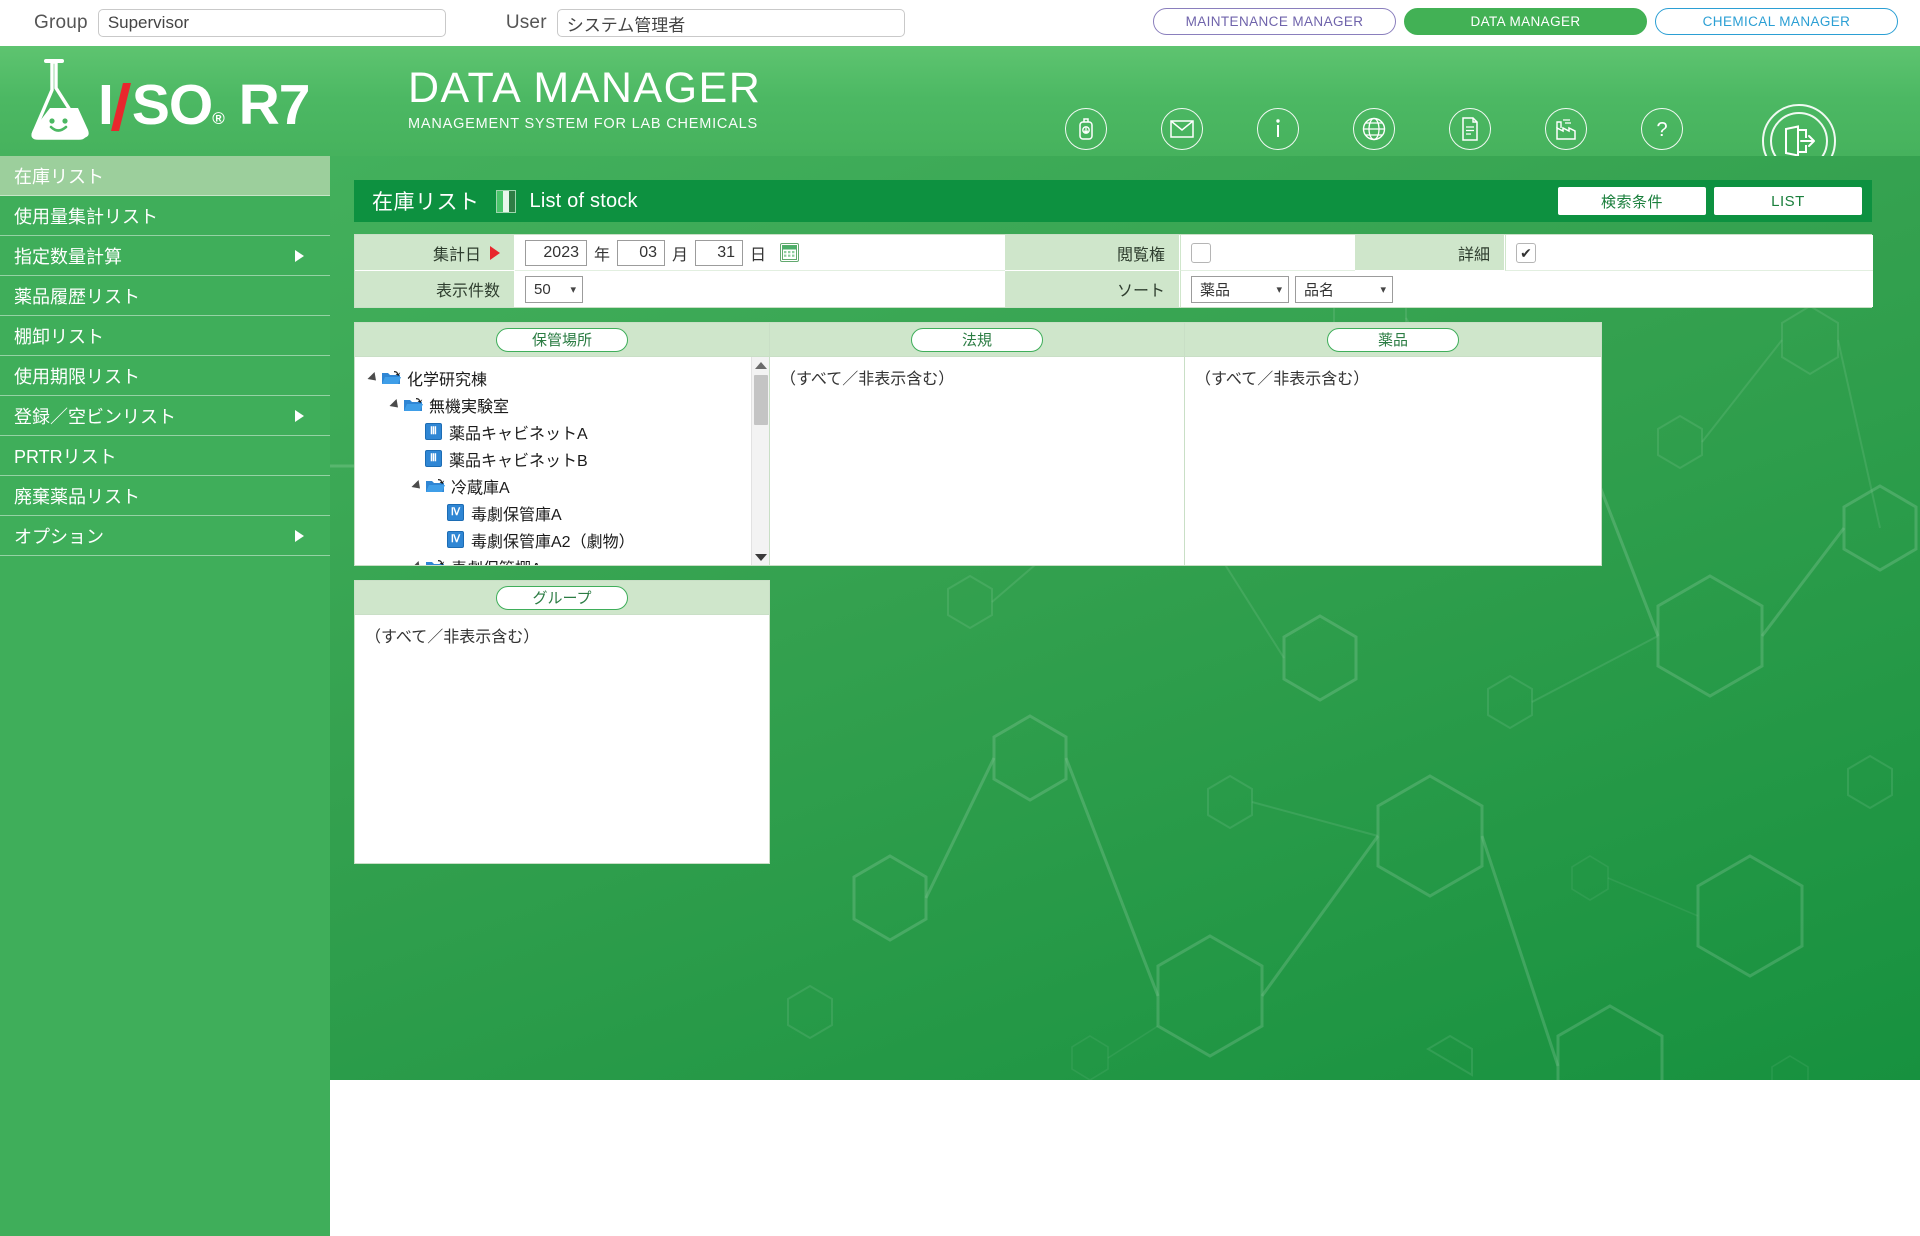 This screenshot has height=1236, width=1920. Describe the element at coordinates (977, 373) in the screenshot. I see `law-selected-value: （すべて／非表示含む）` at that location.